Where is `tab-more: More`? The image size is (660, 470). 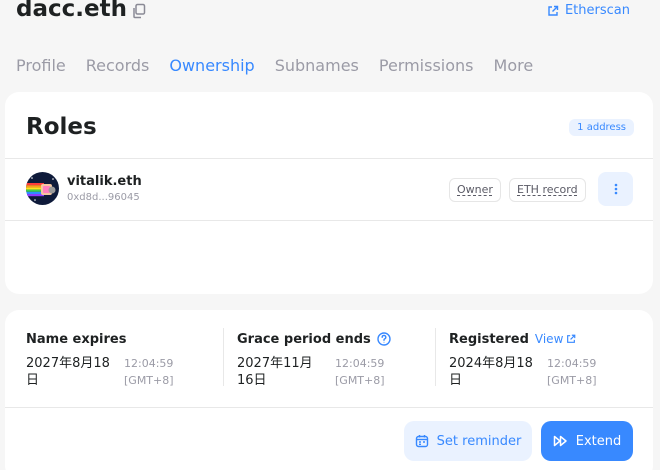
tab-more: More is located at coordinates (514, 65).